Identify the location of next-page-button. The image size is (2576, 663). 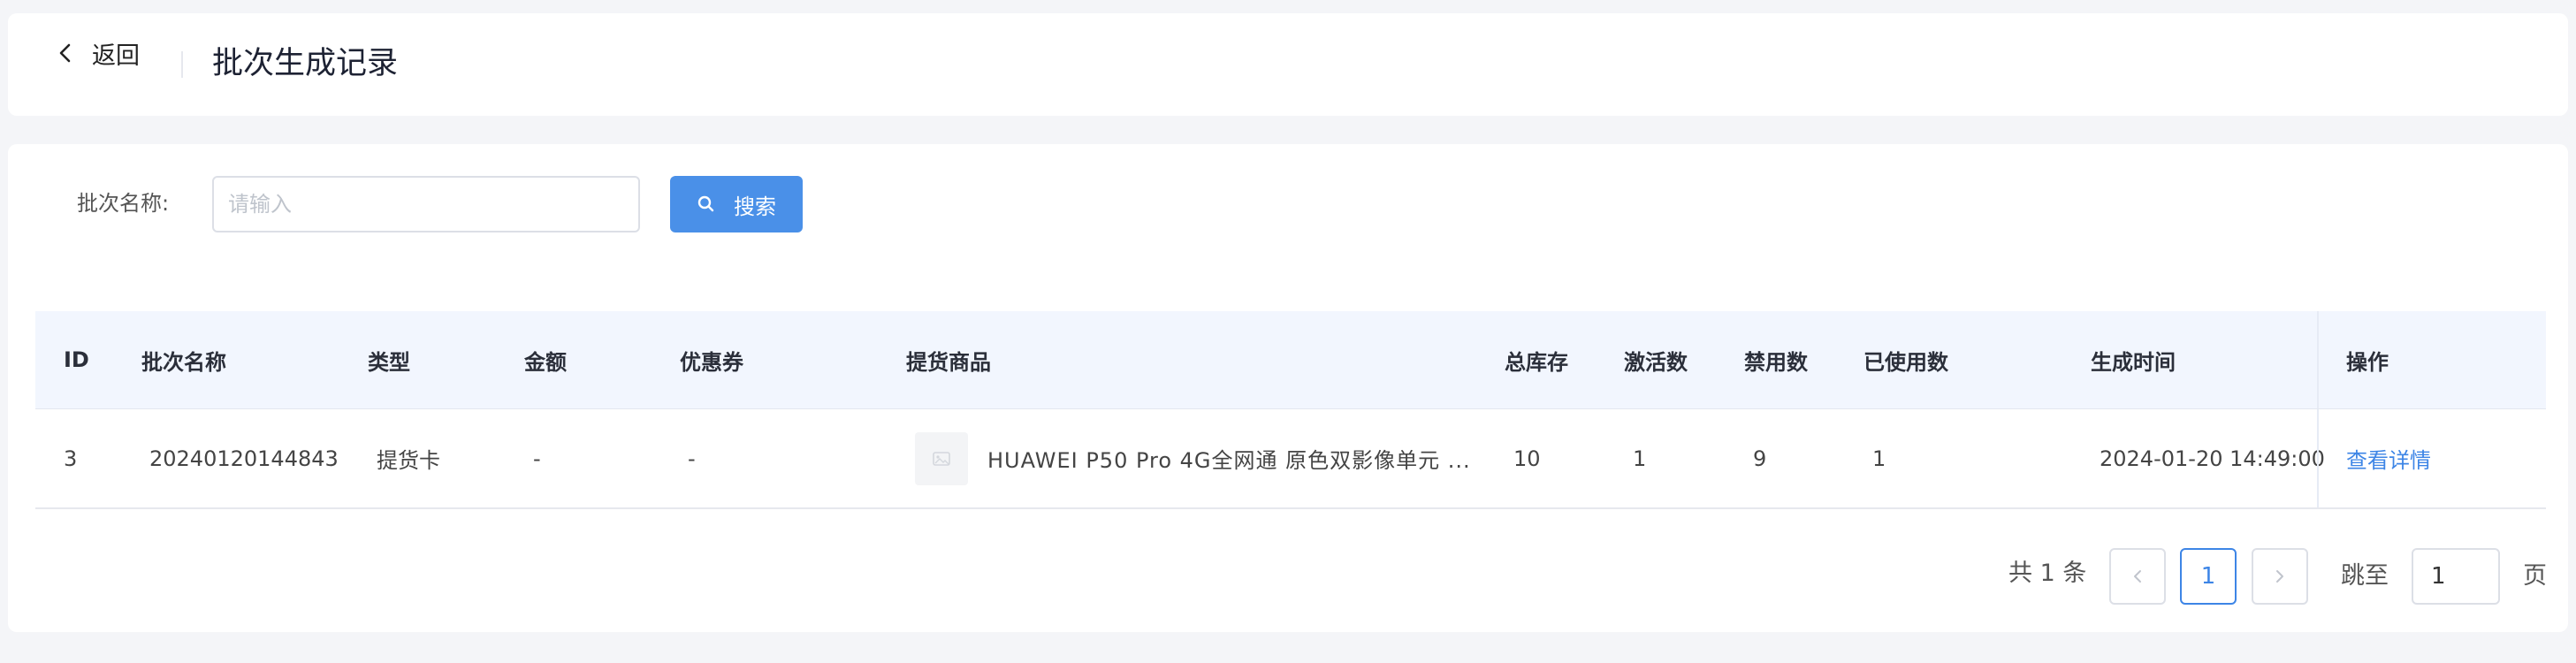
(2280, 576).